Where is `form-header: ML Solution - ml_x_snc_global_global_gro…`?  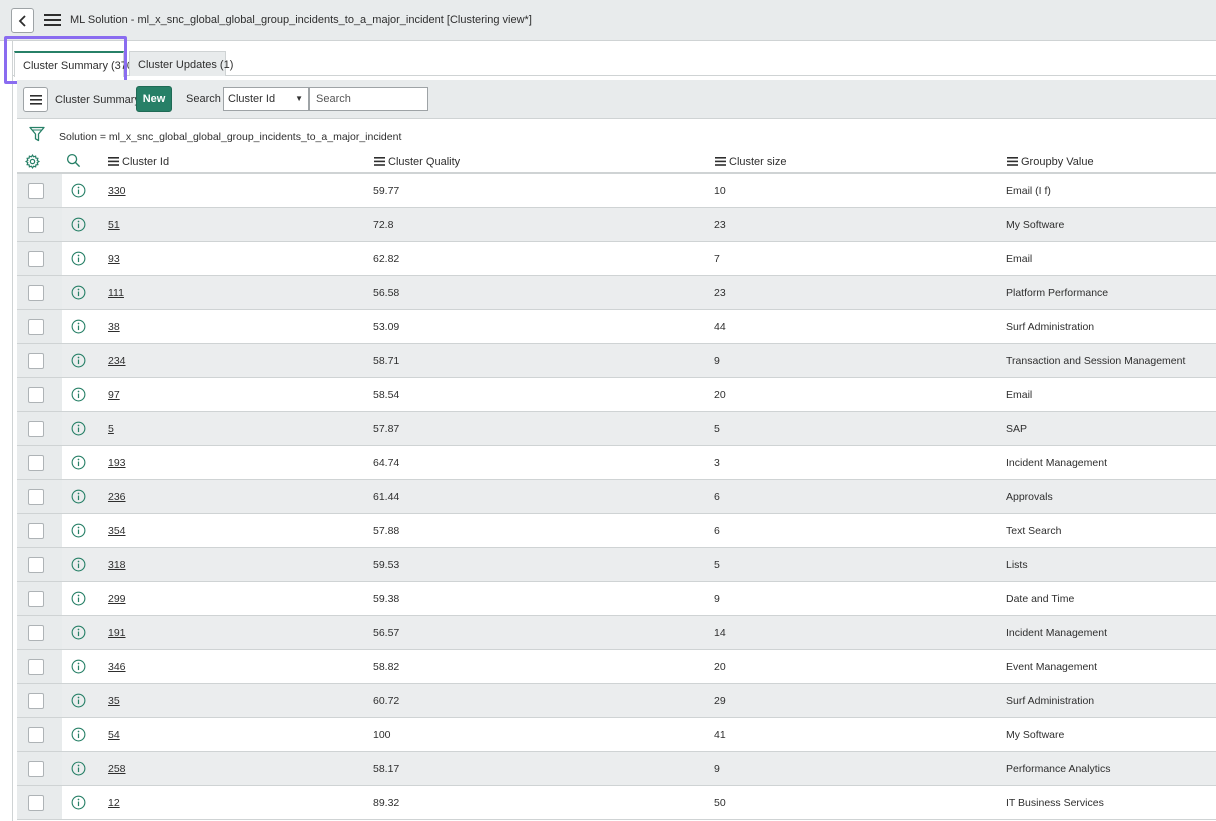
form-header: ML Solution - ml_x_snc_global_global_gro… is located at coordinates (608, 20).